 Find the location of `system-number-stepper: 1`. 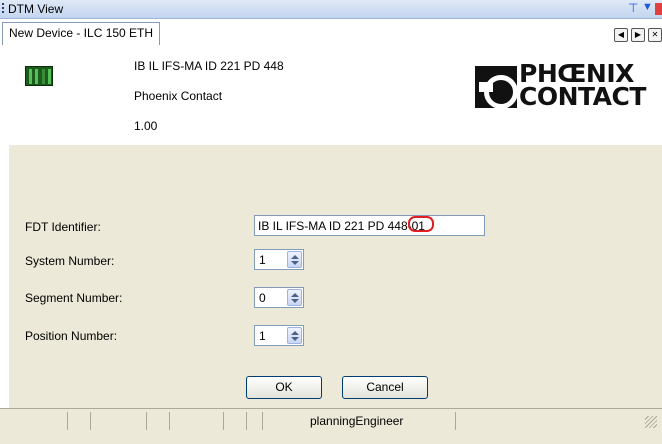

system-number-stepper: 1 is located at coordinates (279, 259).